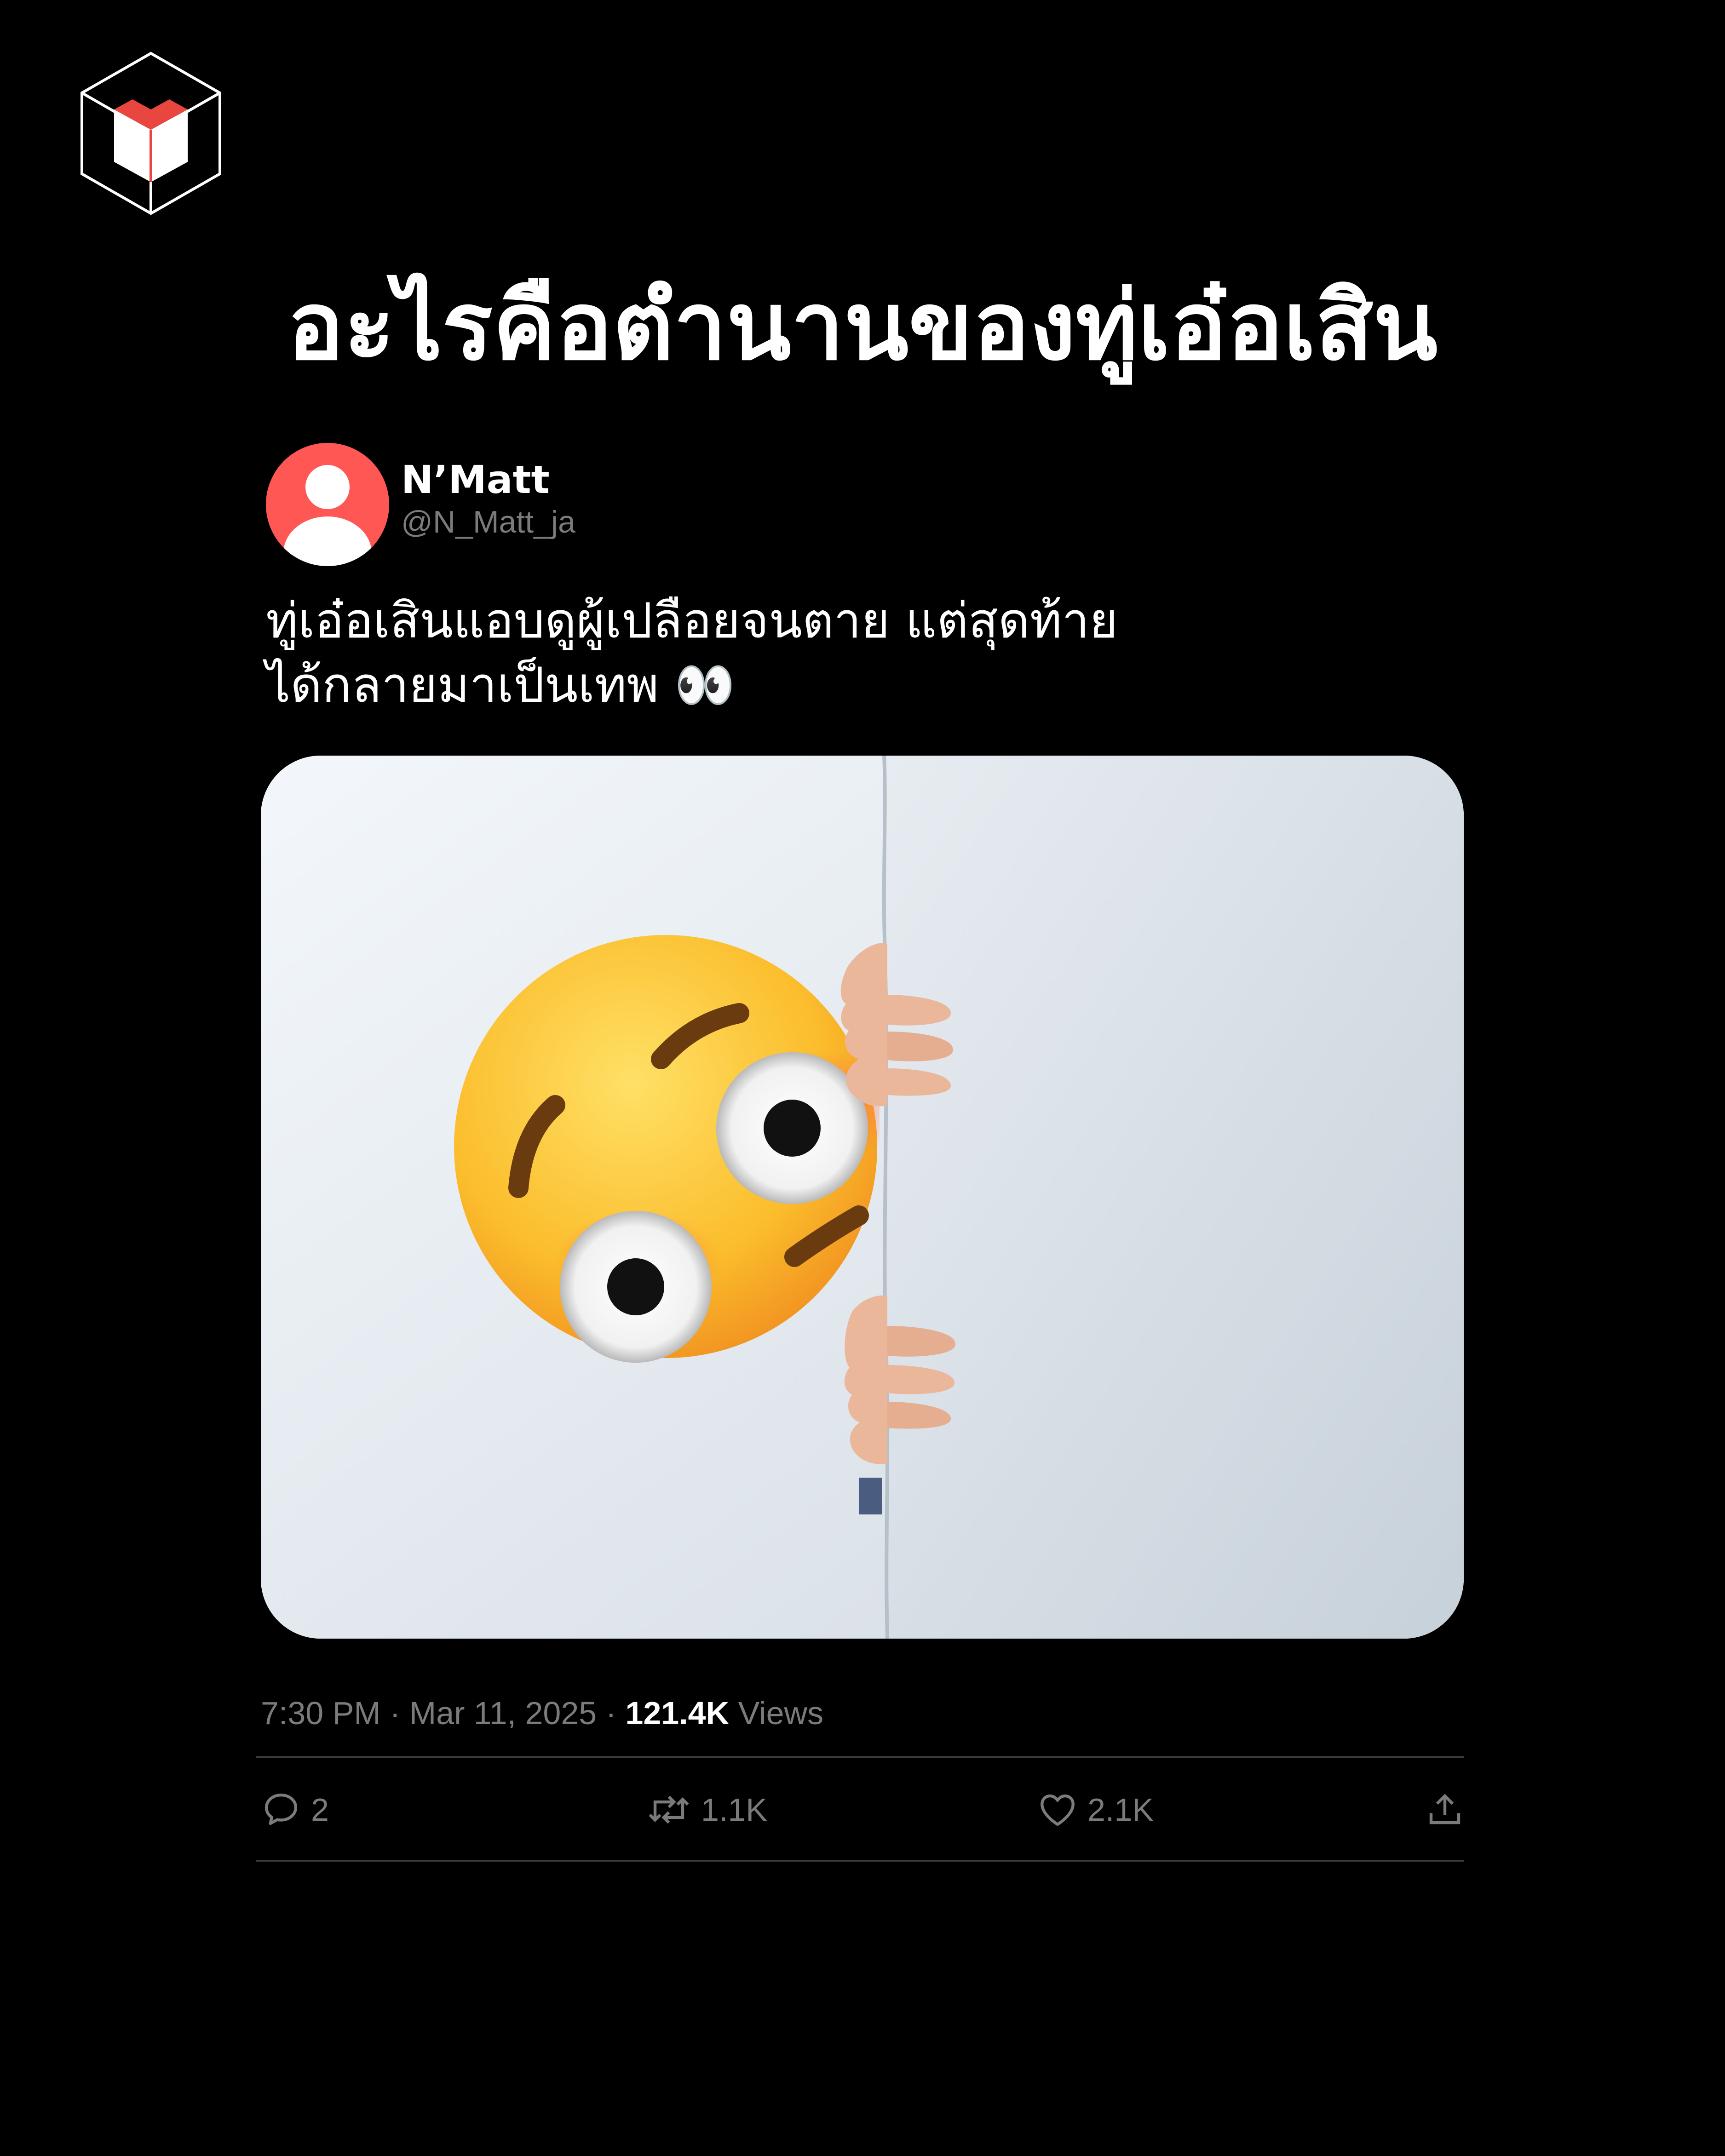  I want to click on like-button: 2.1K, so click(1095, 1810).